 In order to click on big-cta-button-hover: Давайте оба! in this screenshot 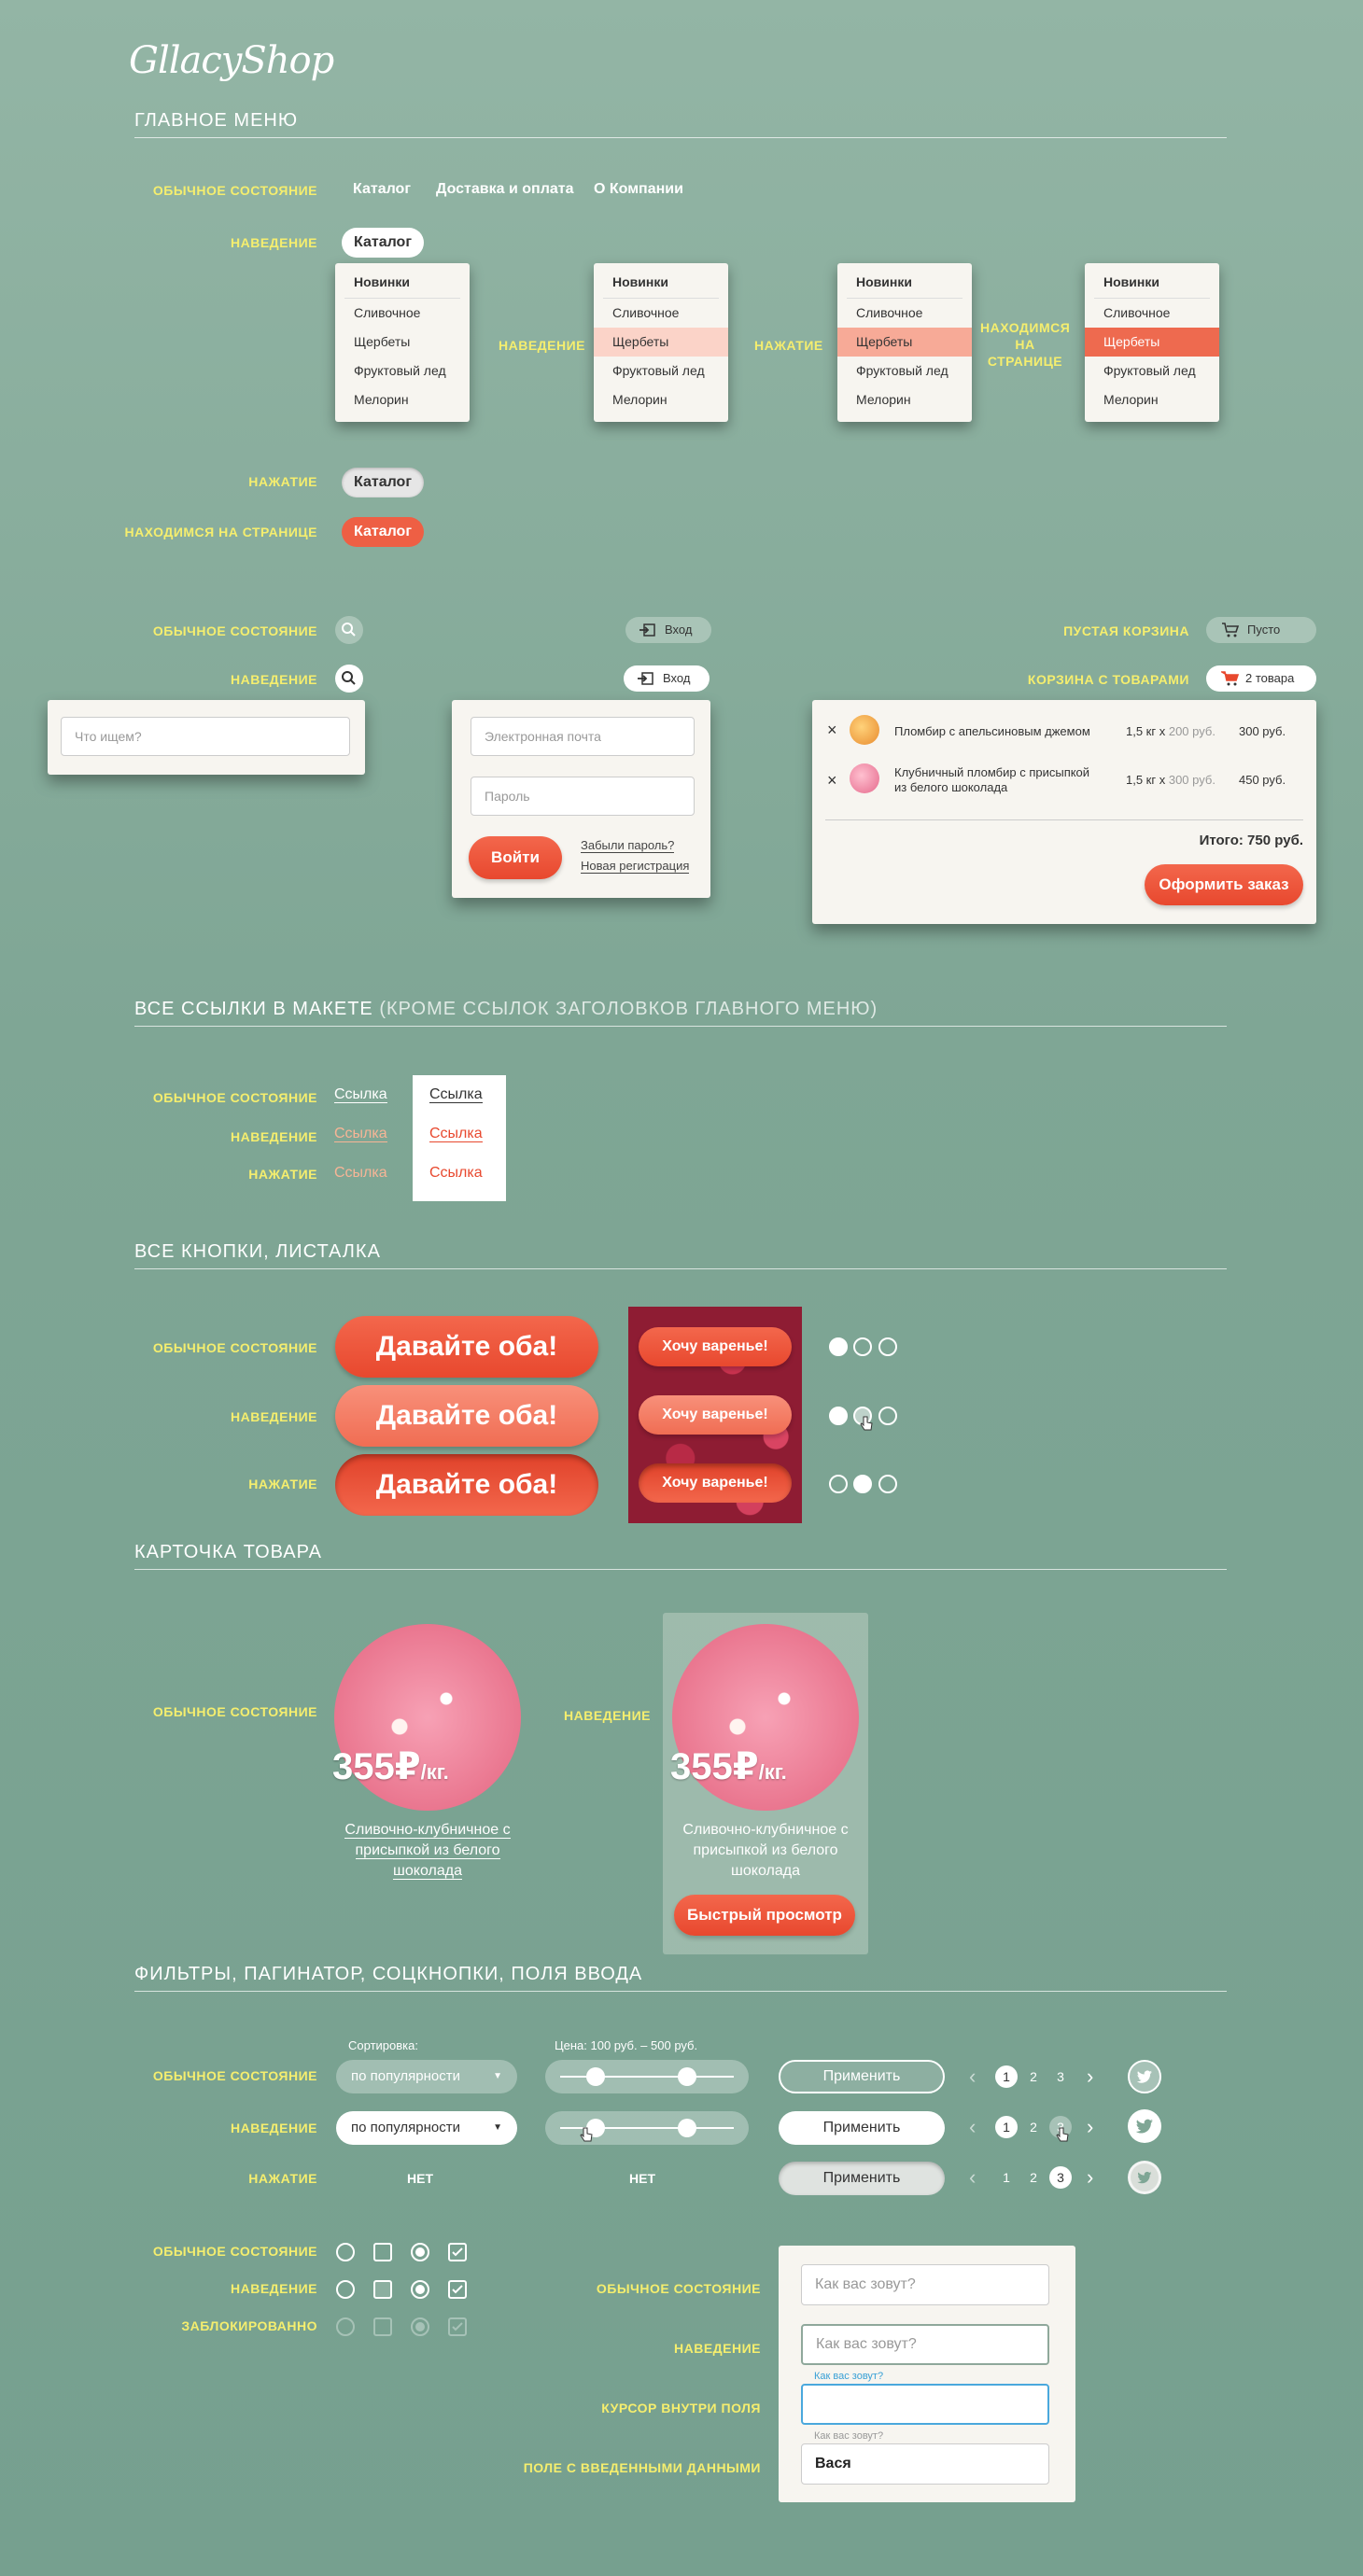, I will do `click(466, 1416)`.